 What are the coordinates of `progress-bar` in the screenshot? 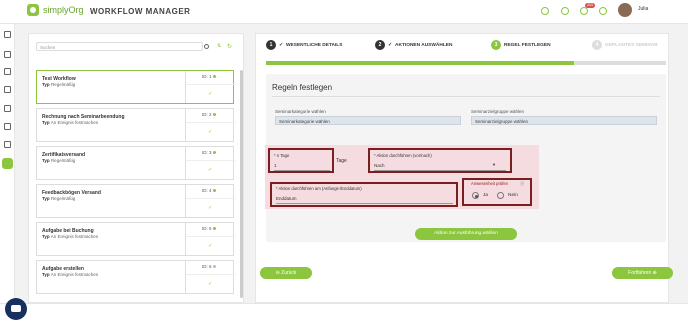 It's located at (466, 63).